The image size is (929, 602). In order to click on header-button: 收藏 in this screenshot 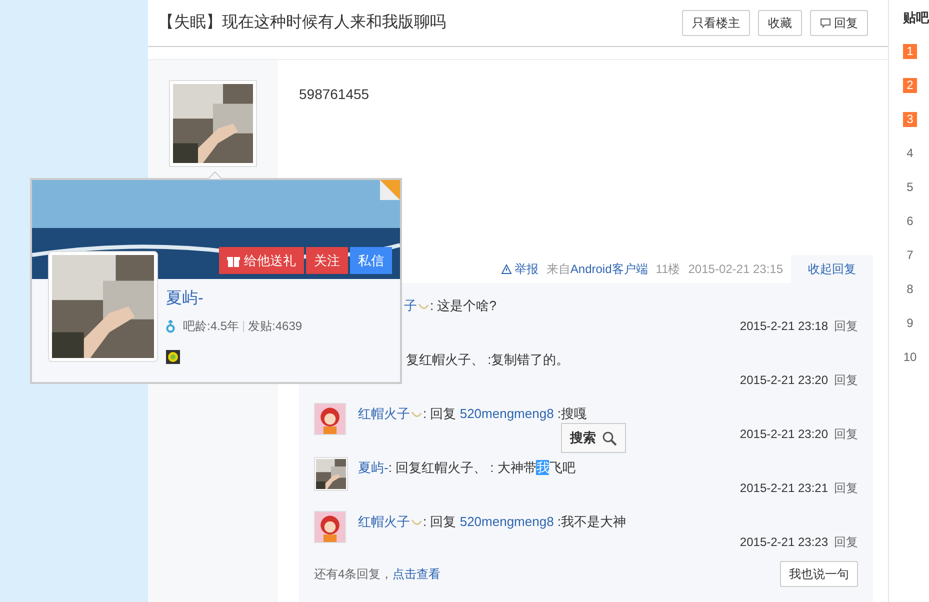, I will do `click(780, 23)`.